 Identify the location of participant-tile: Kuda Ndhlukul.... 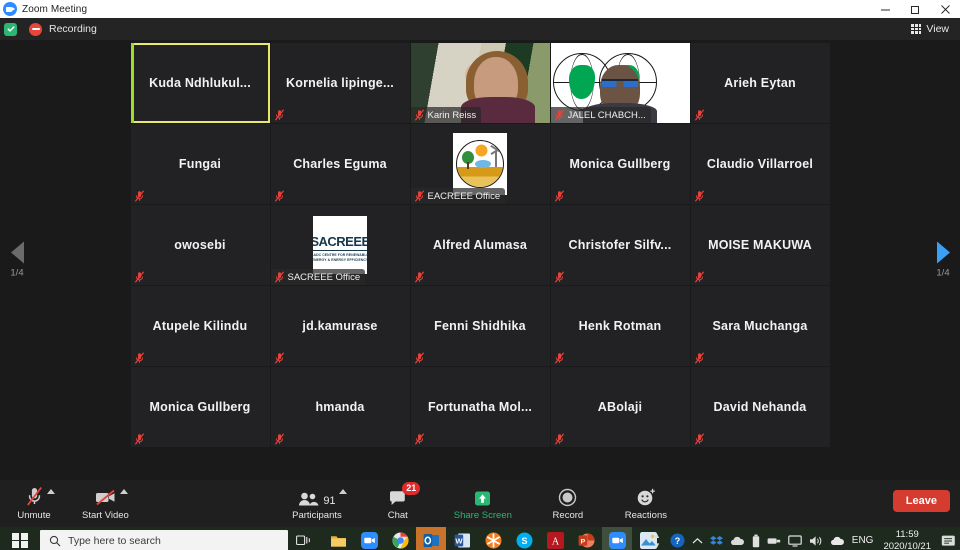
(200, 83).